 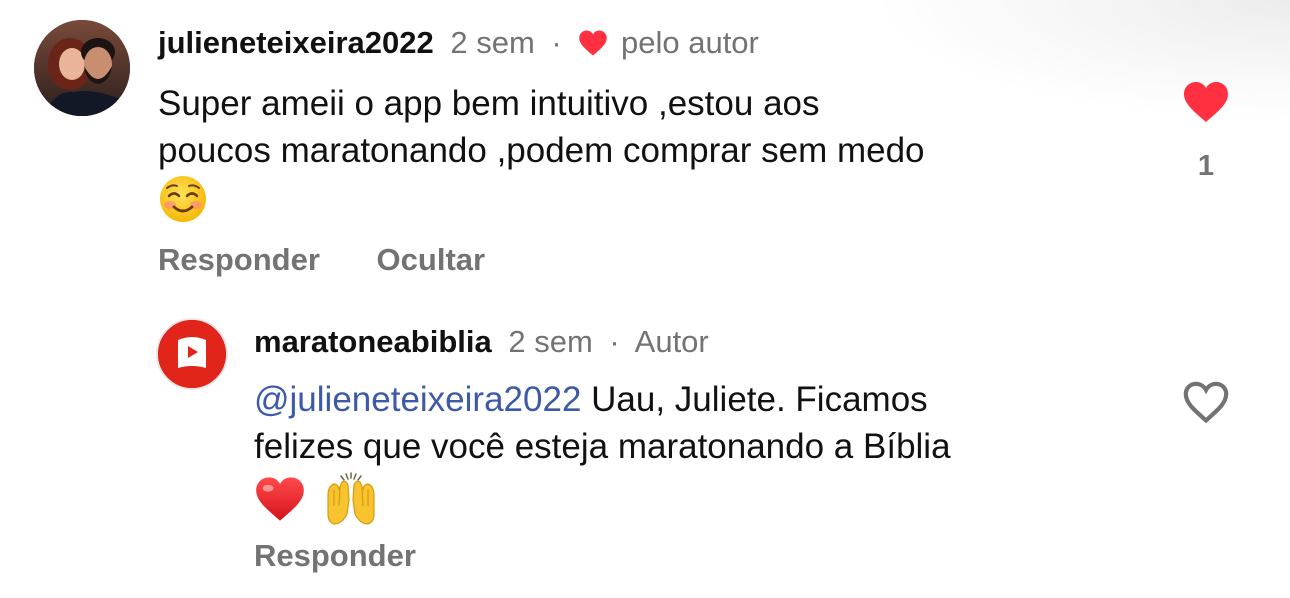 What do you see at coordinates (671, 341) in the screenshot?
I see `author-label: Autor` at bounding box center [671, 341].